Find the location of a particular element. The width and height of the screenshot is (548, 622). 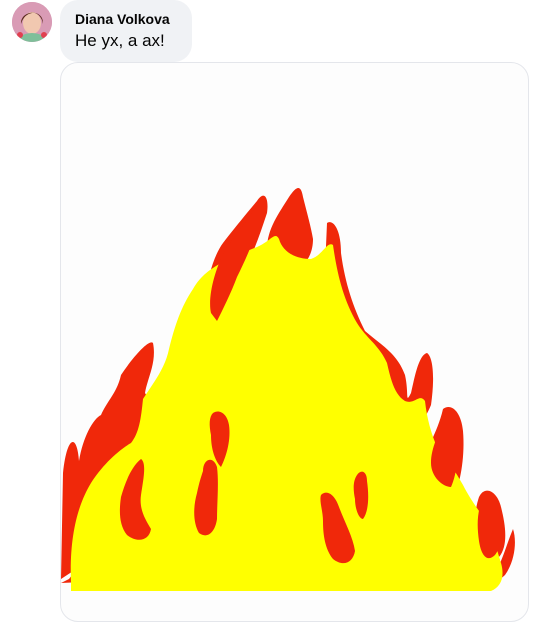

comment-text: Не ух, а ах! is located at coordinates (120, 40).